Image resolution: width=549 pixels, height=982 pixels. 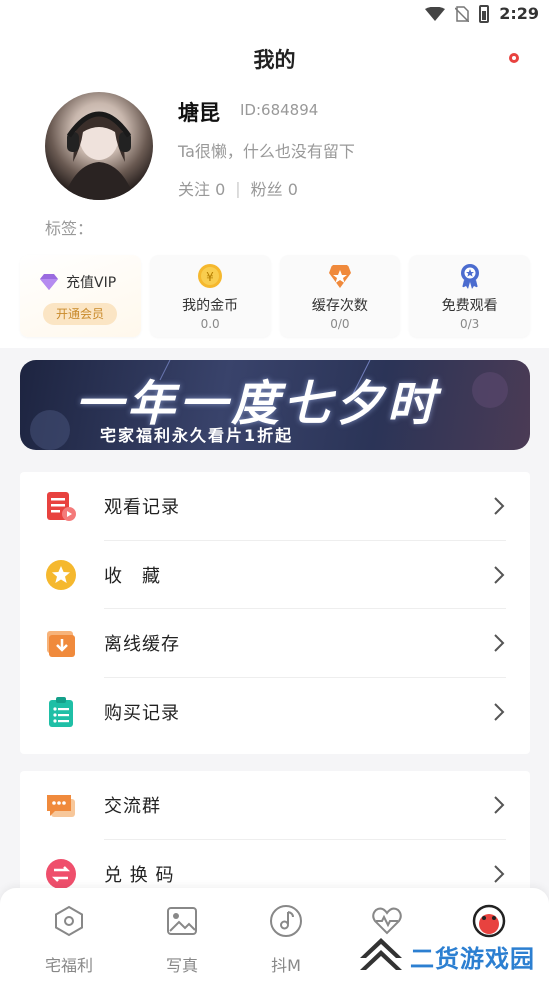 I want to click on vip-card-title: 充值VIP, so click(x=91, y=283).